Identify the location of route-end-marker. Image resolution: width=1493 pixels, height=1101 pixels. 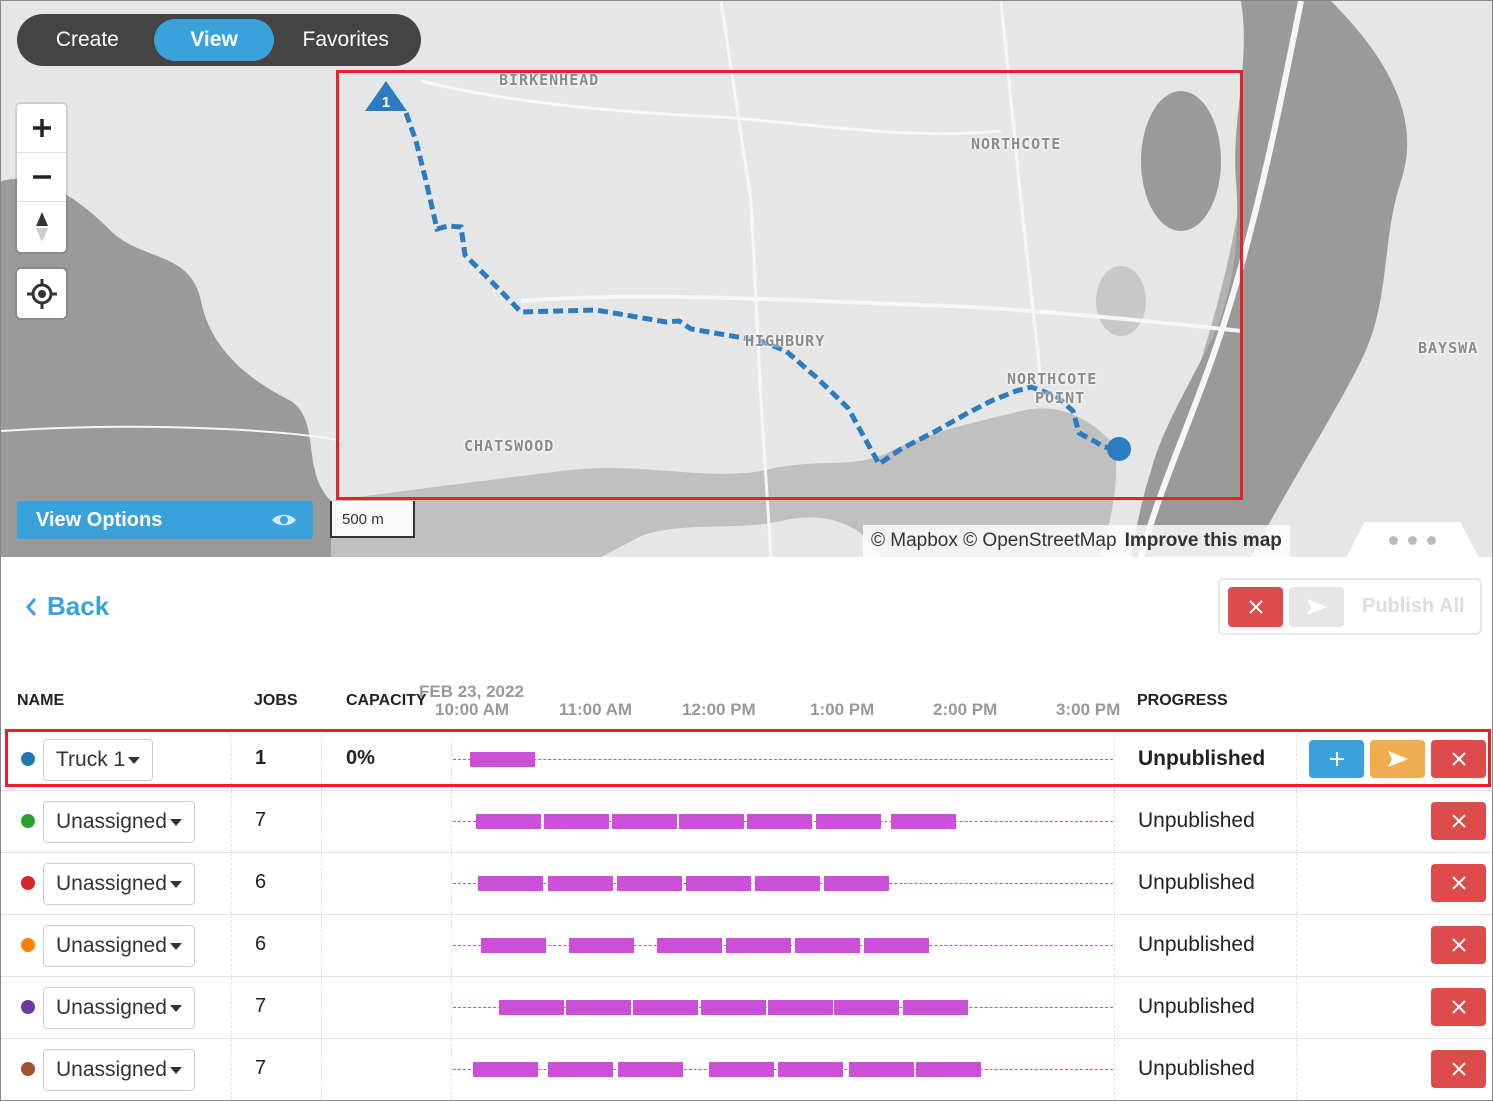
(1119, 449).